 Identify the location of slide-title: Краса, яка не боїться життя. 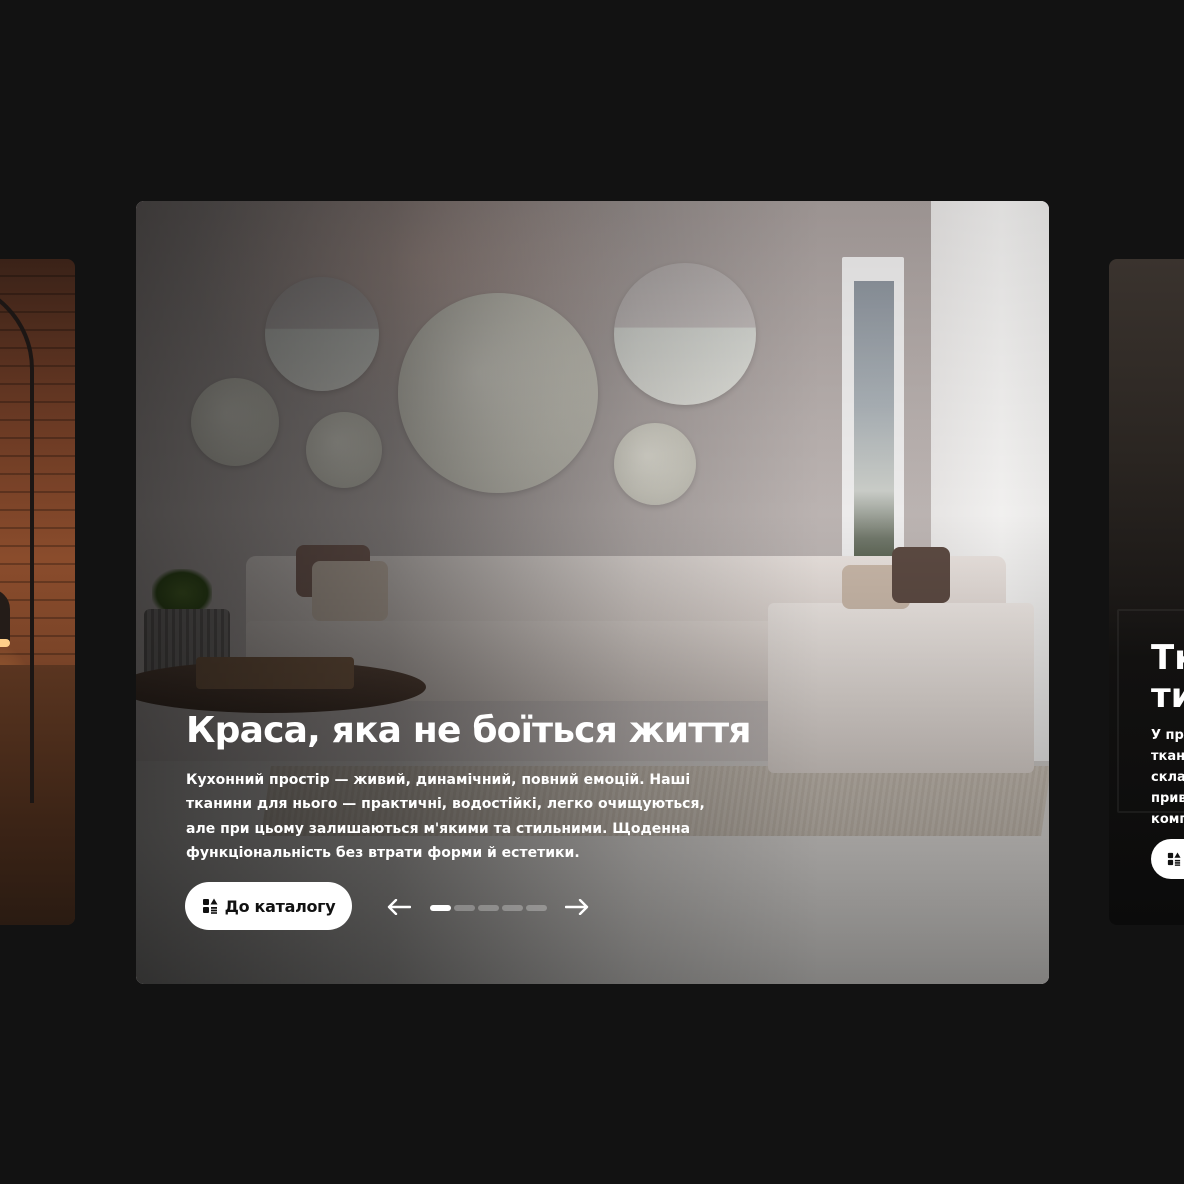
(468, 730).